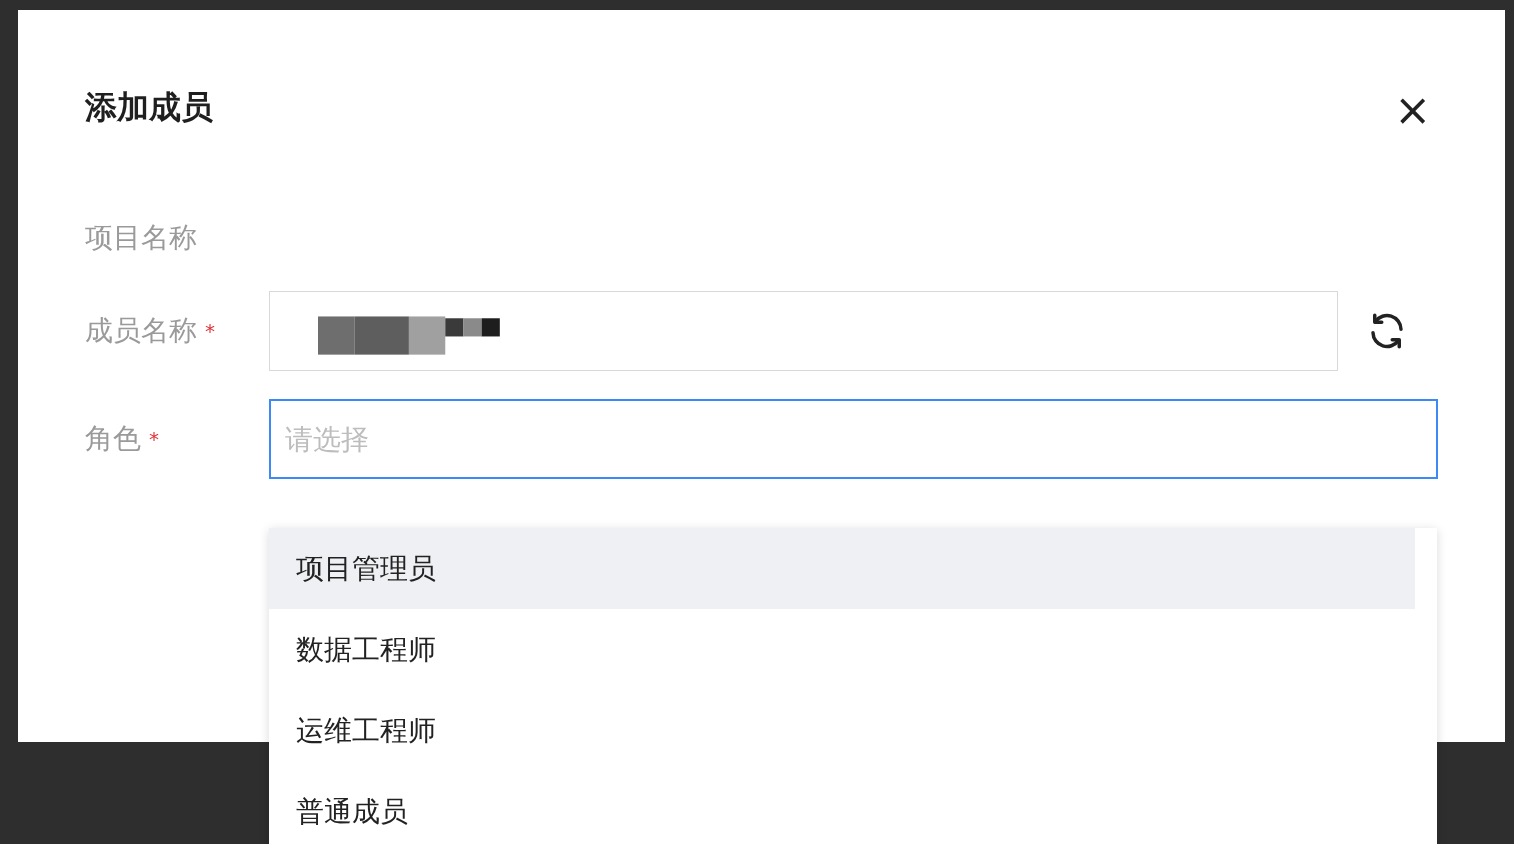  Describe the element at coordinates (803, 331) in the screenshot. I see `member-name-field` at that location.